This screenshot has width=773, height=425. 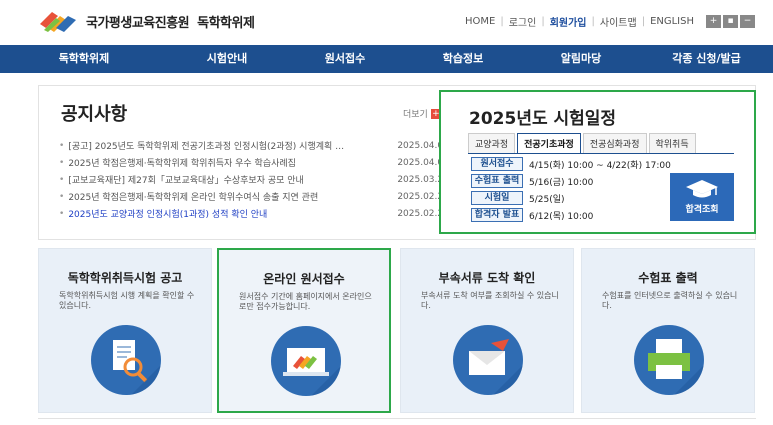 I want to click on schedule-row: 합격자 발표 6/12(목) 10:00, so click(x=571, y=215).